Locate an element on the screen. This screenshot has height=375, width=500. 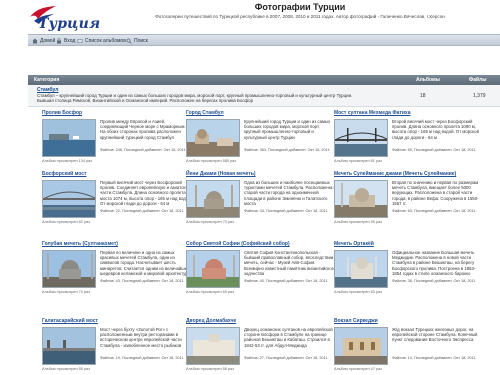
album-view-count: Альбом просмотрен 47 раз is located at coordinates (358, 369).